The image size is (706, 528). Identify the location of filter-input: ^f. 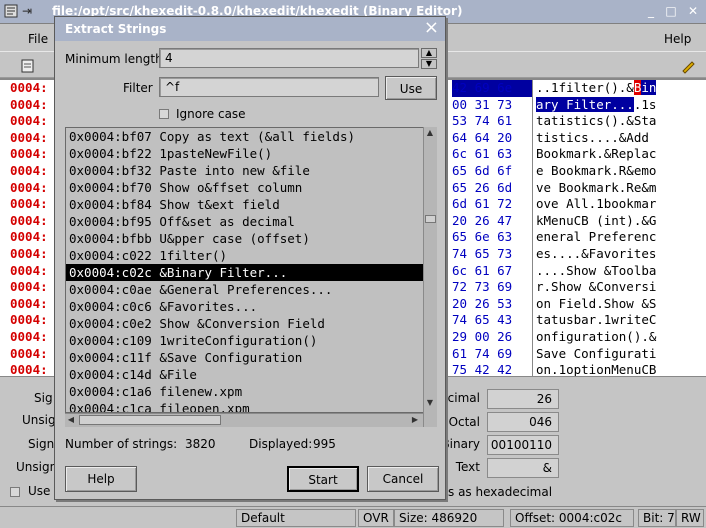
(269, 87).